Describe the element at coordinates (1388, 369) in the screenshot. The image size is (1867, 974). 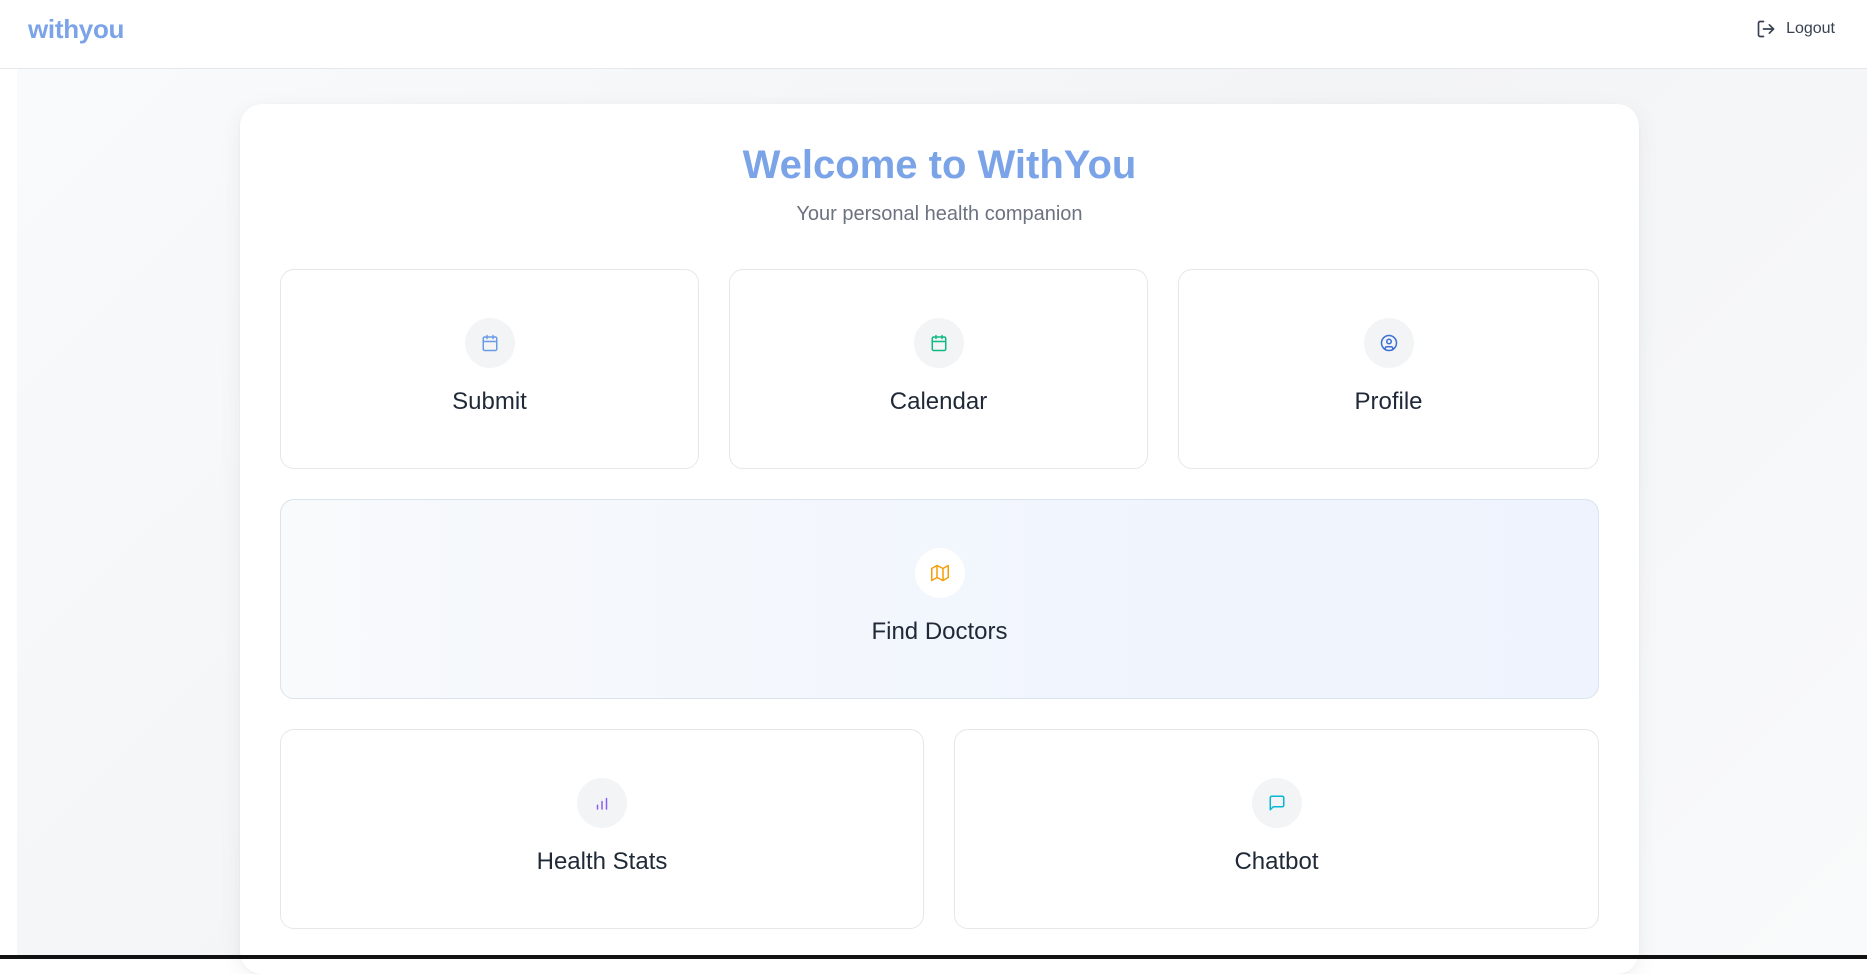
I see `profile-card: Profile` at that location.